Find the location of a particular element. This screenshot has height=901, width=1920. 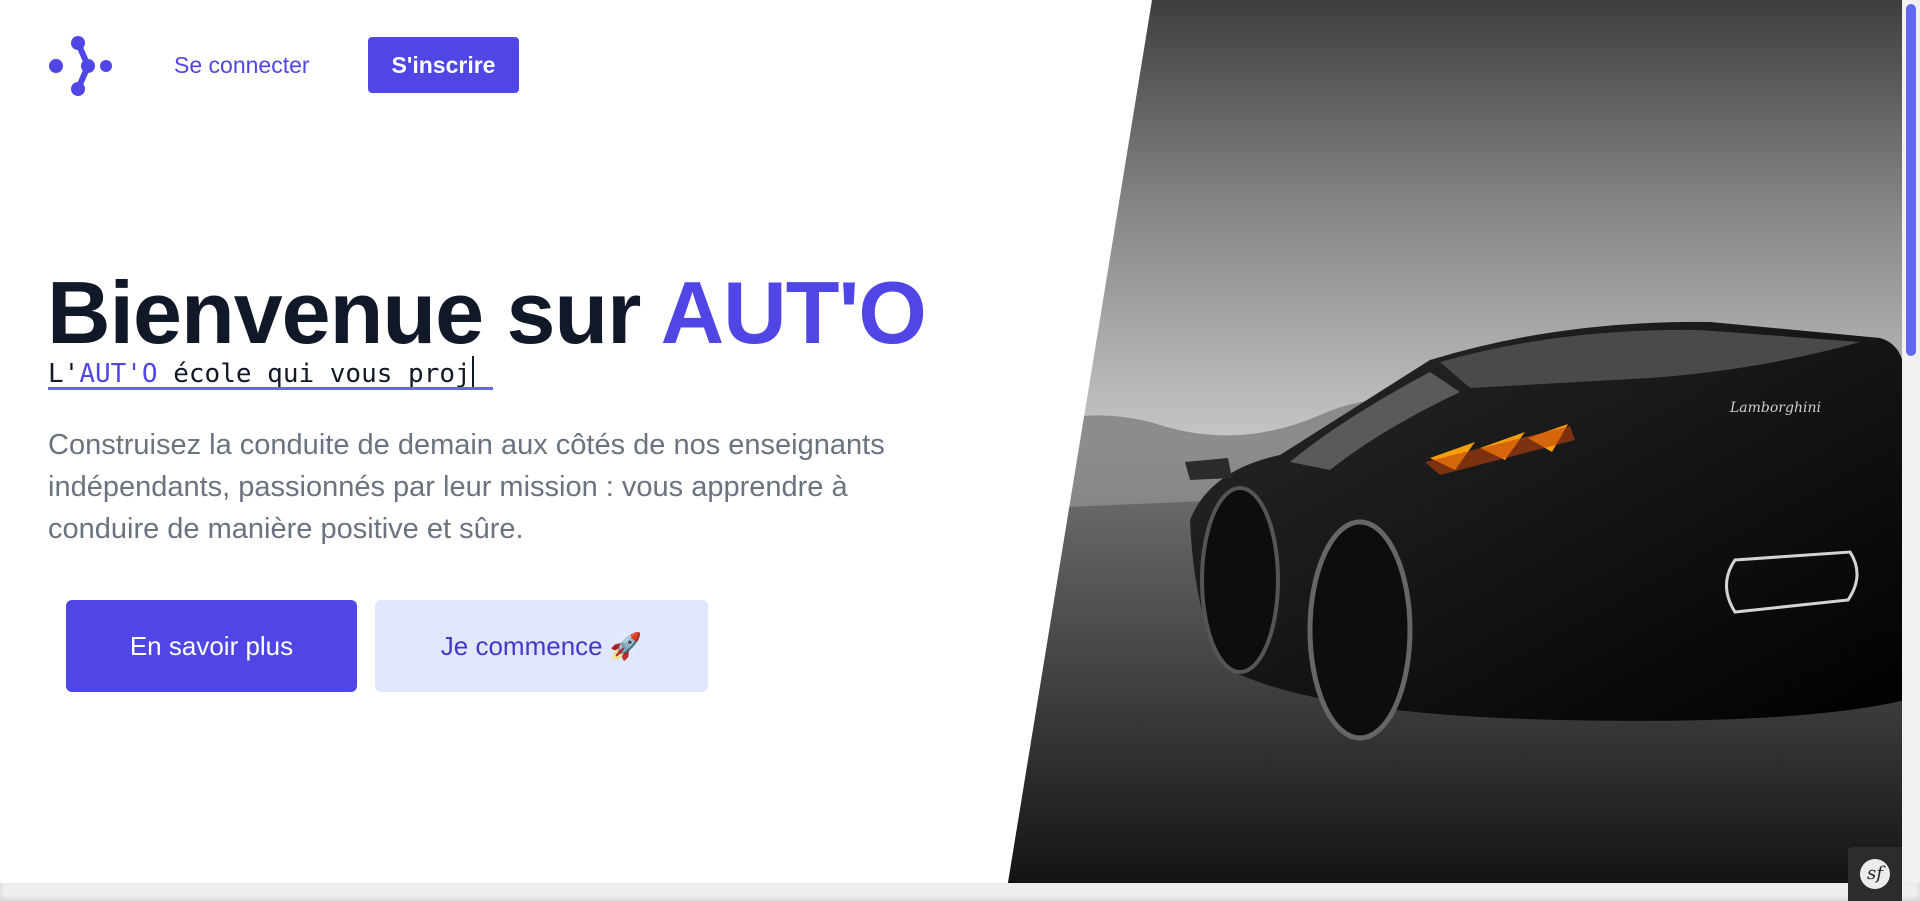

symfony-toolbar-toggle: sf is located at coordinates (1875, 874).